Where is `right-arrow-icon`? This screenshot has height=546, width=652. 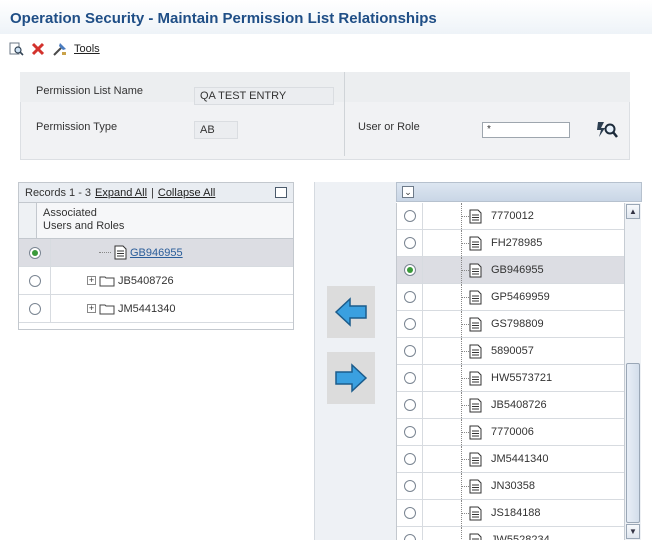 right-arrow-icon is located at coordinates (351, 378).